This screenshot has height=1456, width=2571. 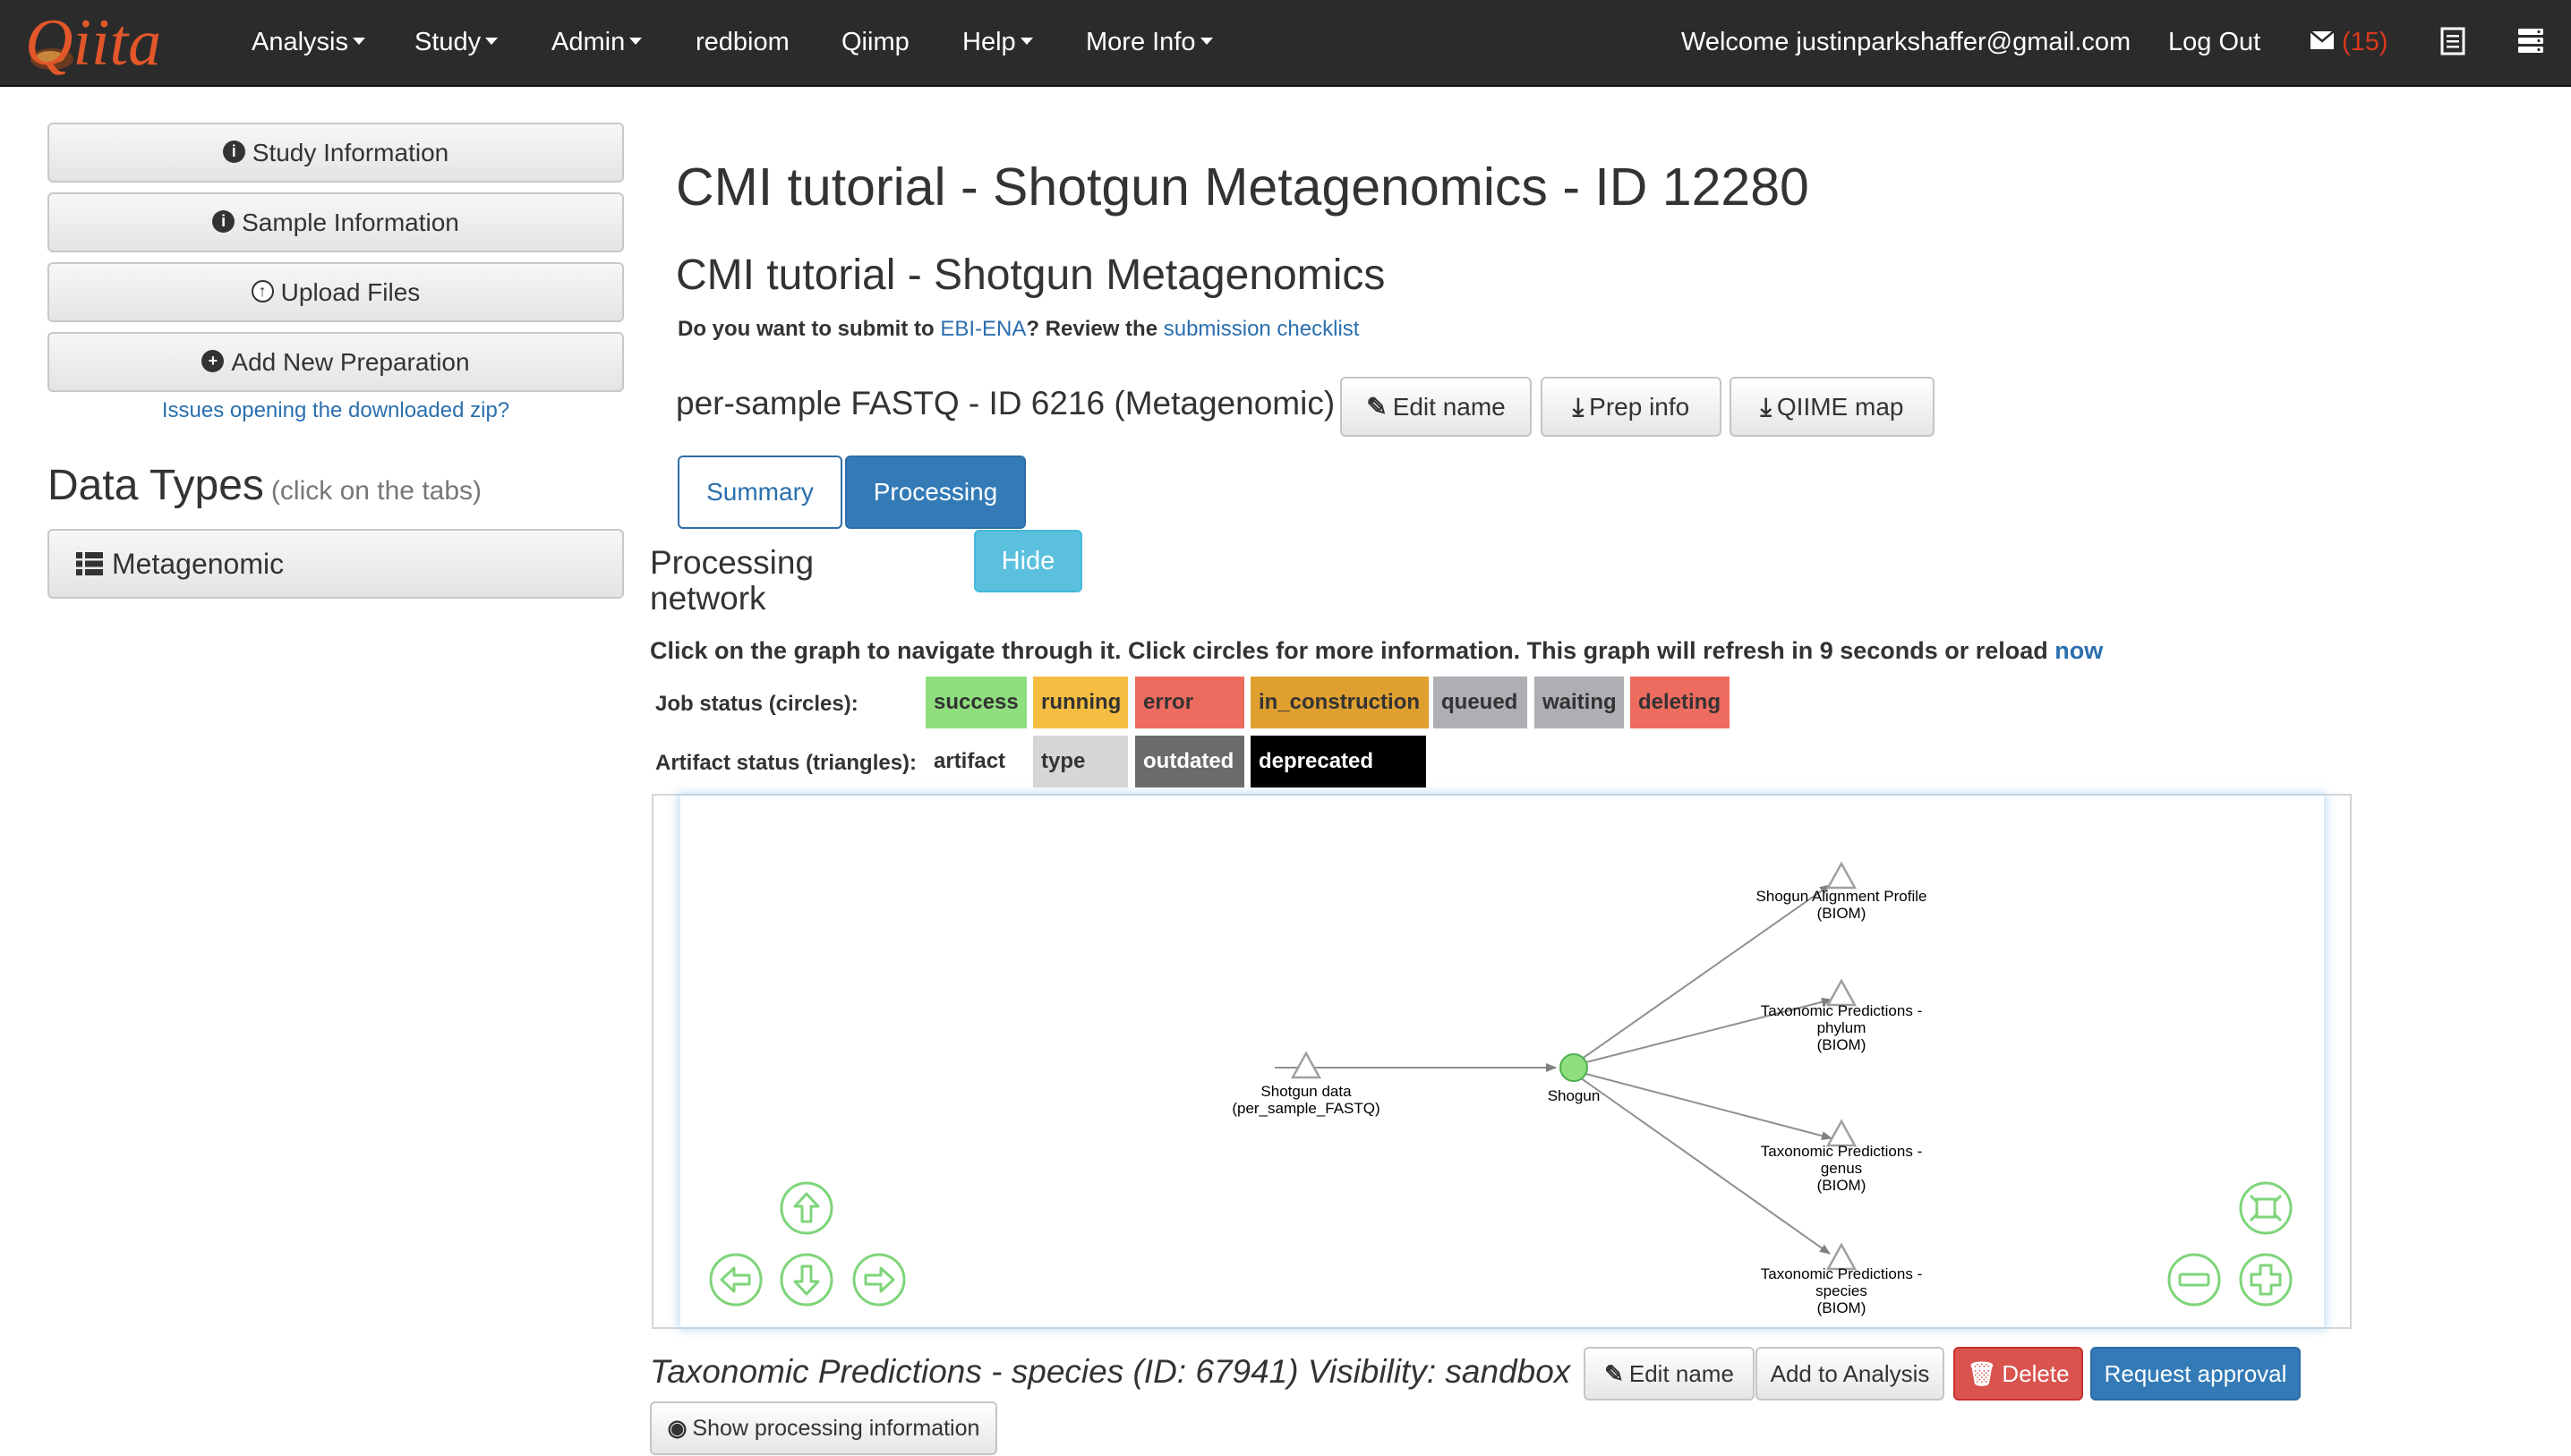 I want to click on envelope-icon, so click(x=2322, y=40).